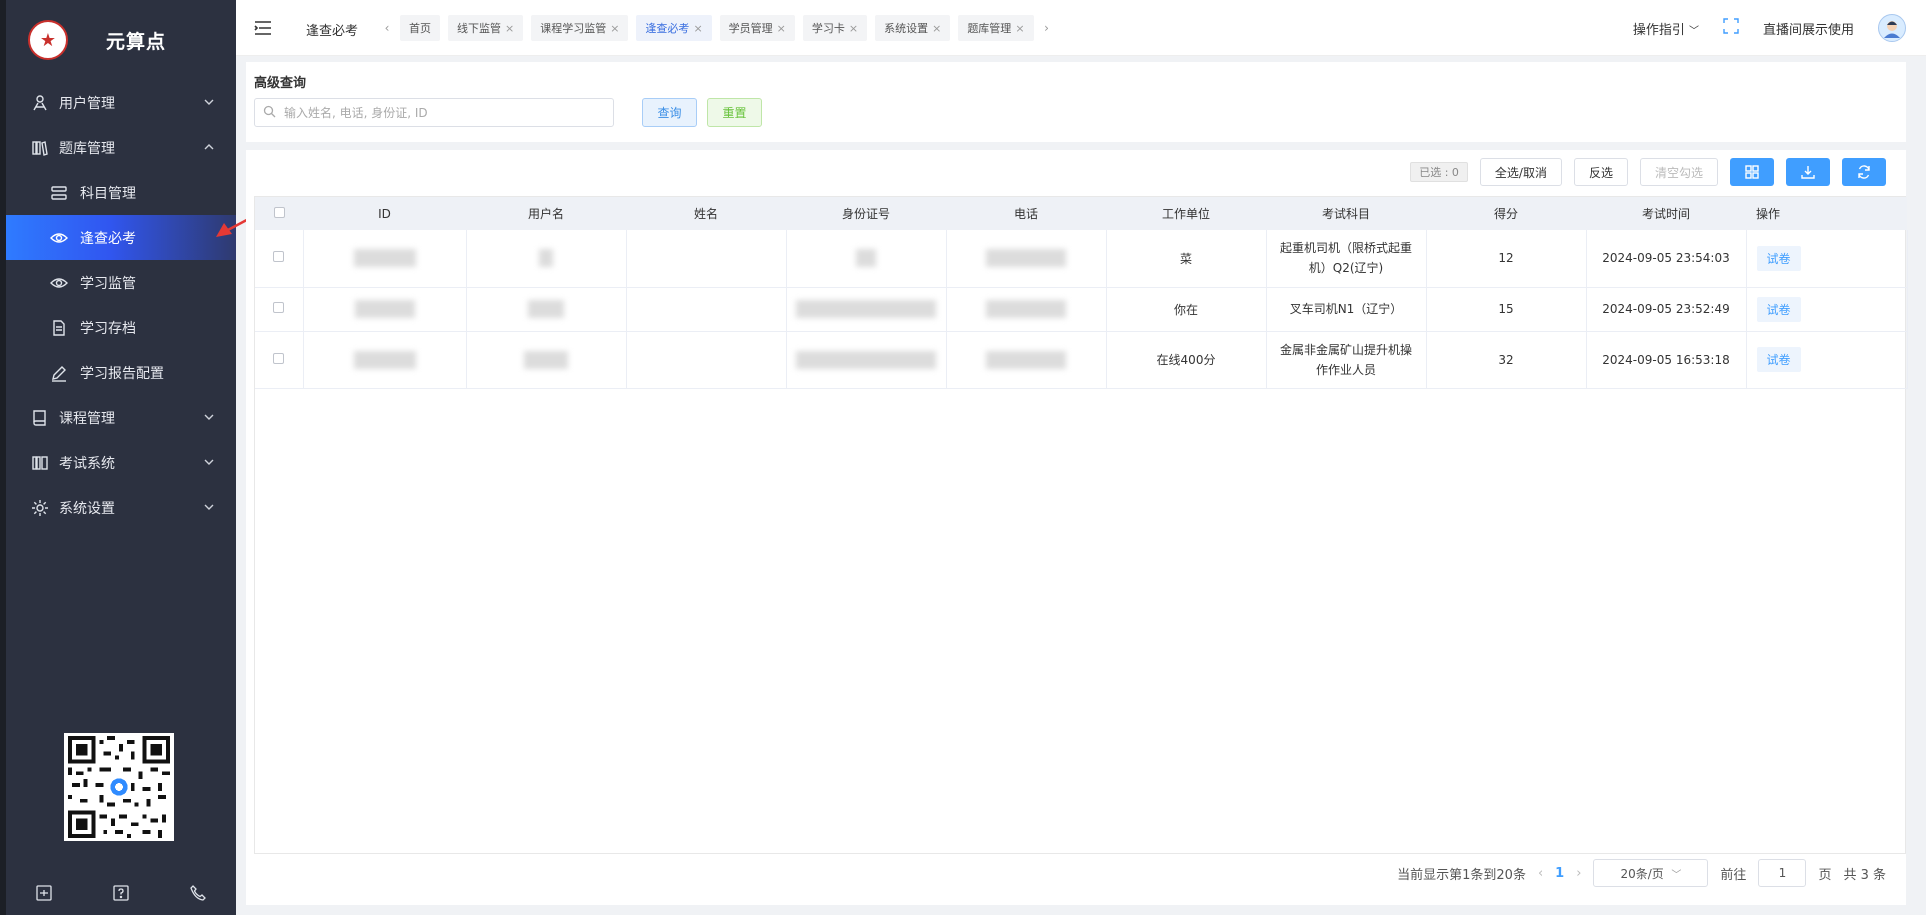  What do you see at coordinates (1600, 172) in the screenshot?
I see `invert-selection-button: 反选` at bounding box center [1600, 172].